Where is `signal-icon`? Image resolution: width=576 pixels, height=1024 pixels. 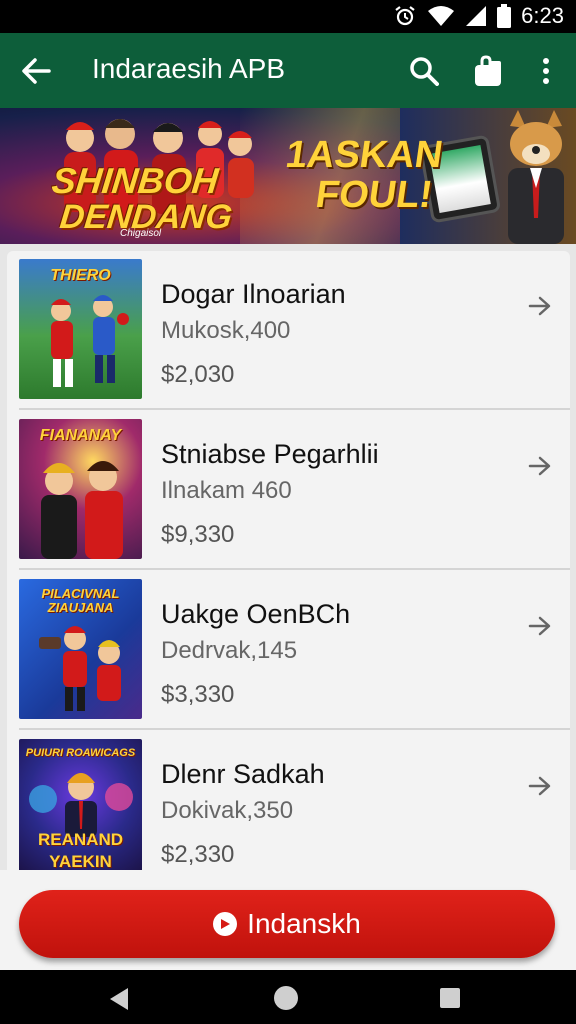
signal-icon is located at coordinates (476, 16).